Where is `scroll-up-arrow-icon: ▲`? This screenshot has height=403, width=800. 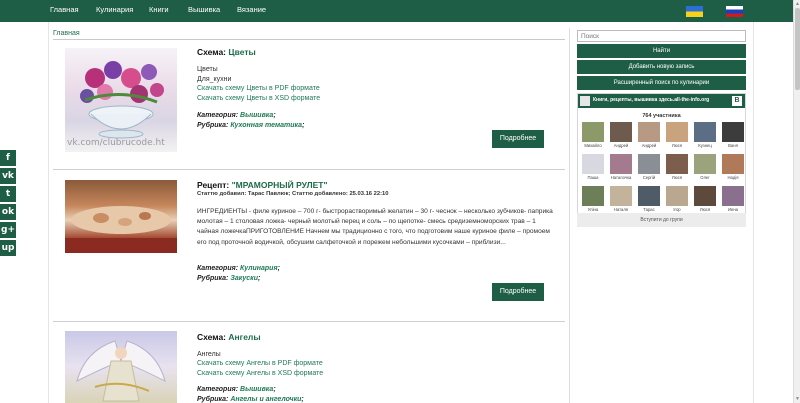 scroll-up-arrow-icon: ▲ is located at coordinates (797, 4).